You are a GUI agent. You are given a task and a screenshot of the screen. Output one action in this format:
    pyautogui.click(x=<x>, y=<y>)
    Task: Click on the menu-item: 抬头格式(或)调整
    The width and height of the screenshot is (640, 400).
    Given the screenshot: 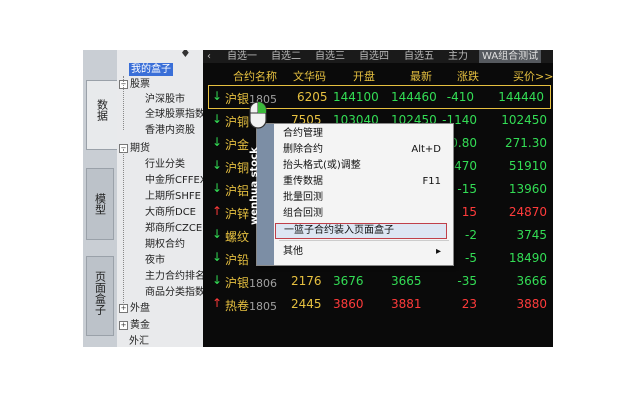 What is the action you would take?
    pyautogui.click(x=365, y=166)
    